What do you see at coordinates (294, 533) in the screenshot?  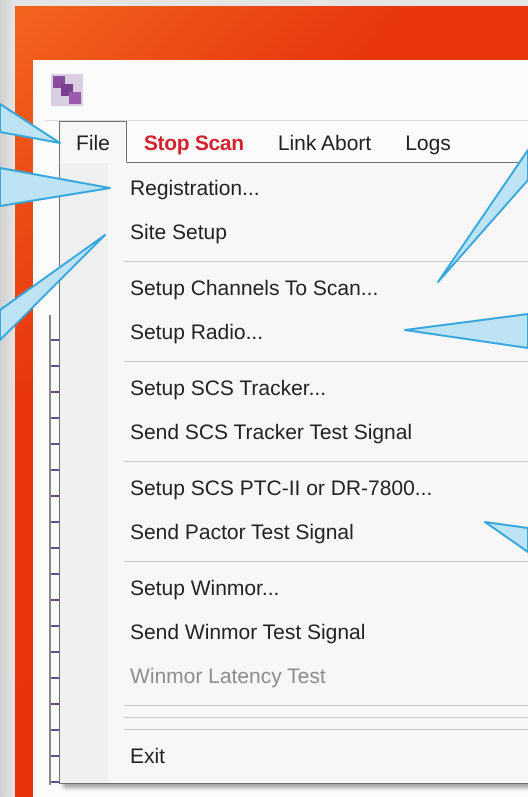 I see `menu-item: Send Pactor Test Signal` at bounding box center [294, 533].